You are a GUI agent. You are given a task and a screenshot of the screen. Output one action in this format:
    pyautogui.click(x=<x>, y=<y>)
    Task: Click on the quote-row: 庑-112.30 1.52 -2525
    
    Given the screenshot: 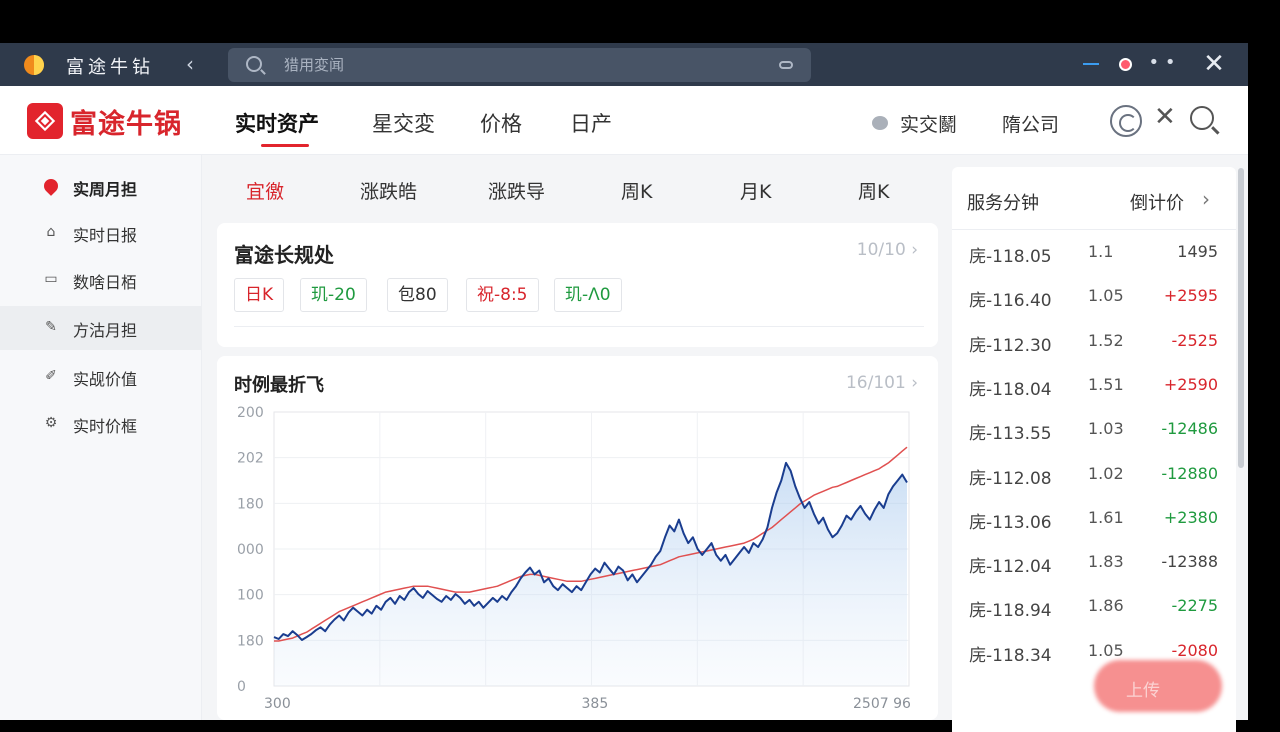 What is the action you would take?
    pyautogui.click(x=1094, y=341)
    